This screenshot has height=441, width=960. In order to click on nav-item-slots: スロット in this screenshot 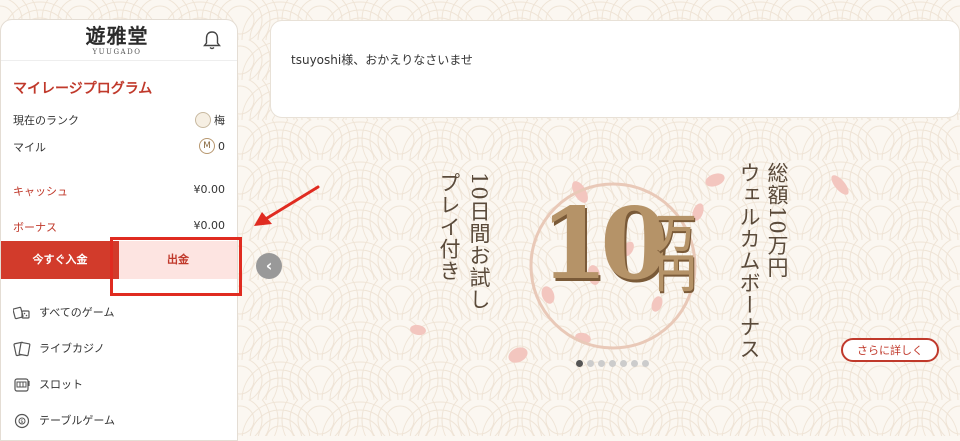, I will do `click(119, 385)`.